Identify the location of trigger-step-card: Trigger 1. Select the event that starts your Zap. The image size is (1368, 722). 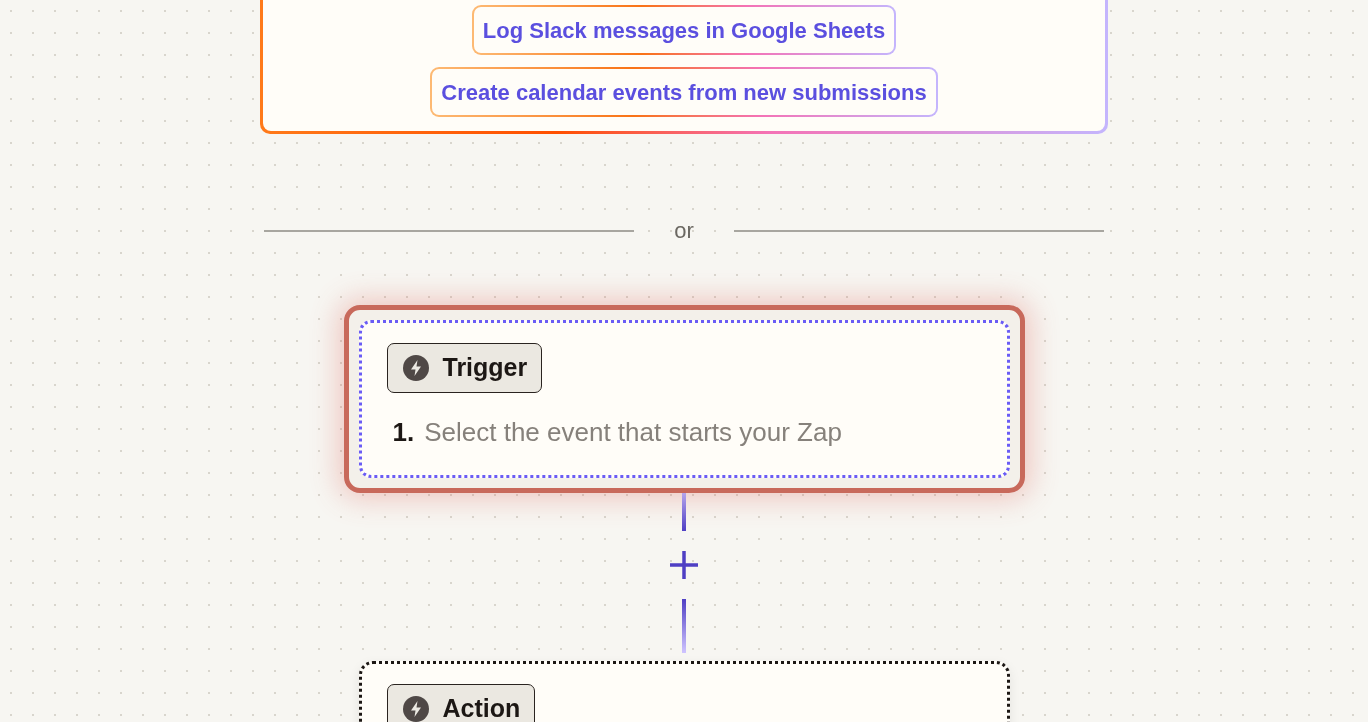
(684, 399).